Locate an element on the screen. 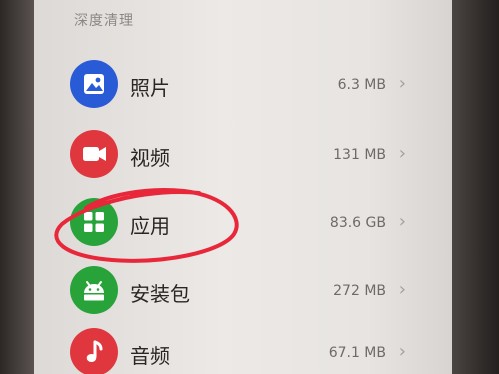  phone-bezel-left is located at coordinates (17, 187).